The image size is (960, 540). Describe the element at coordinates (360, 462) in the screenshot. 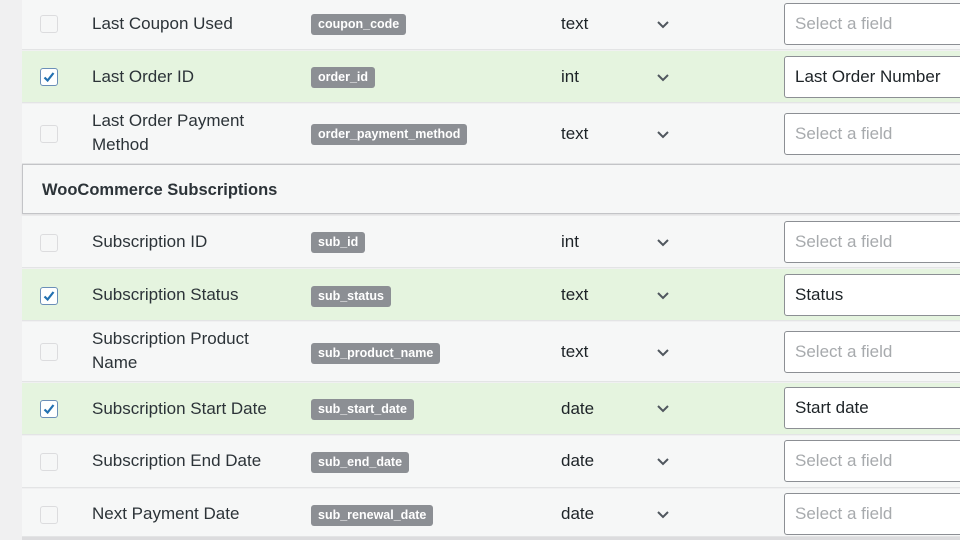

I see `field-key-badge: sub_end_date` at that location.